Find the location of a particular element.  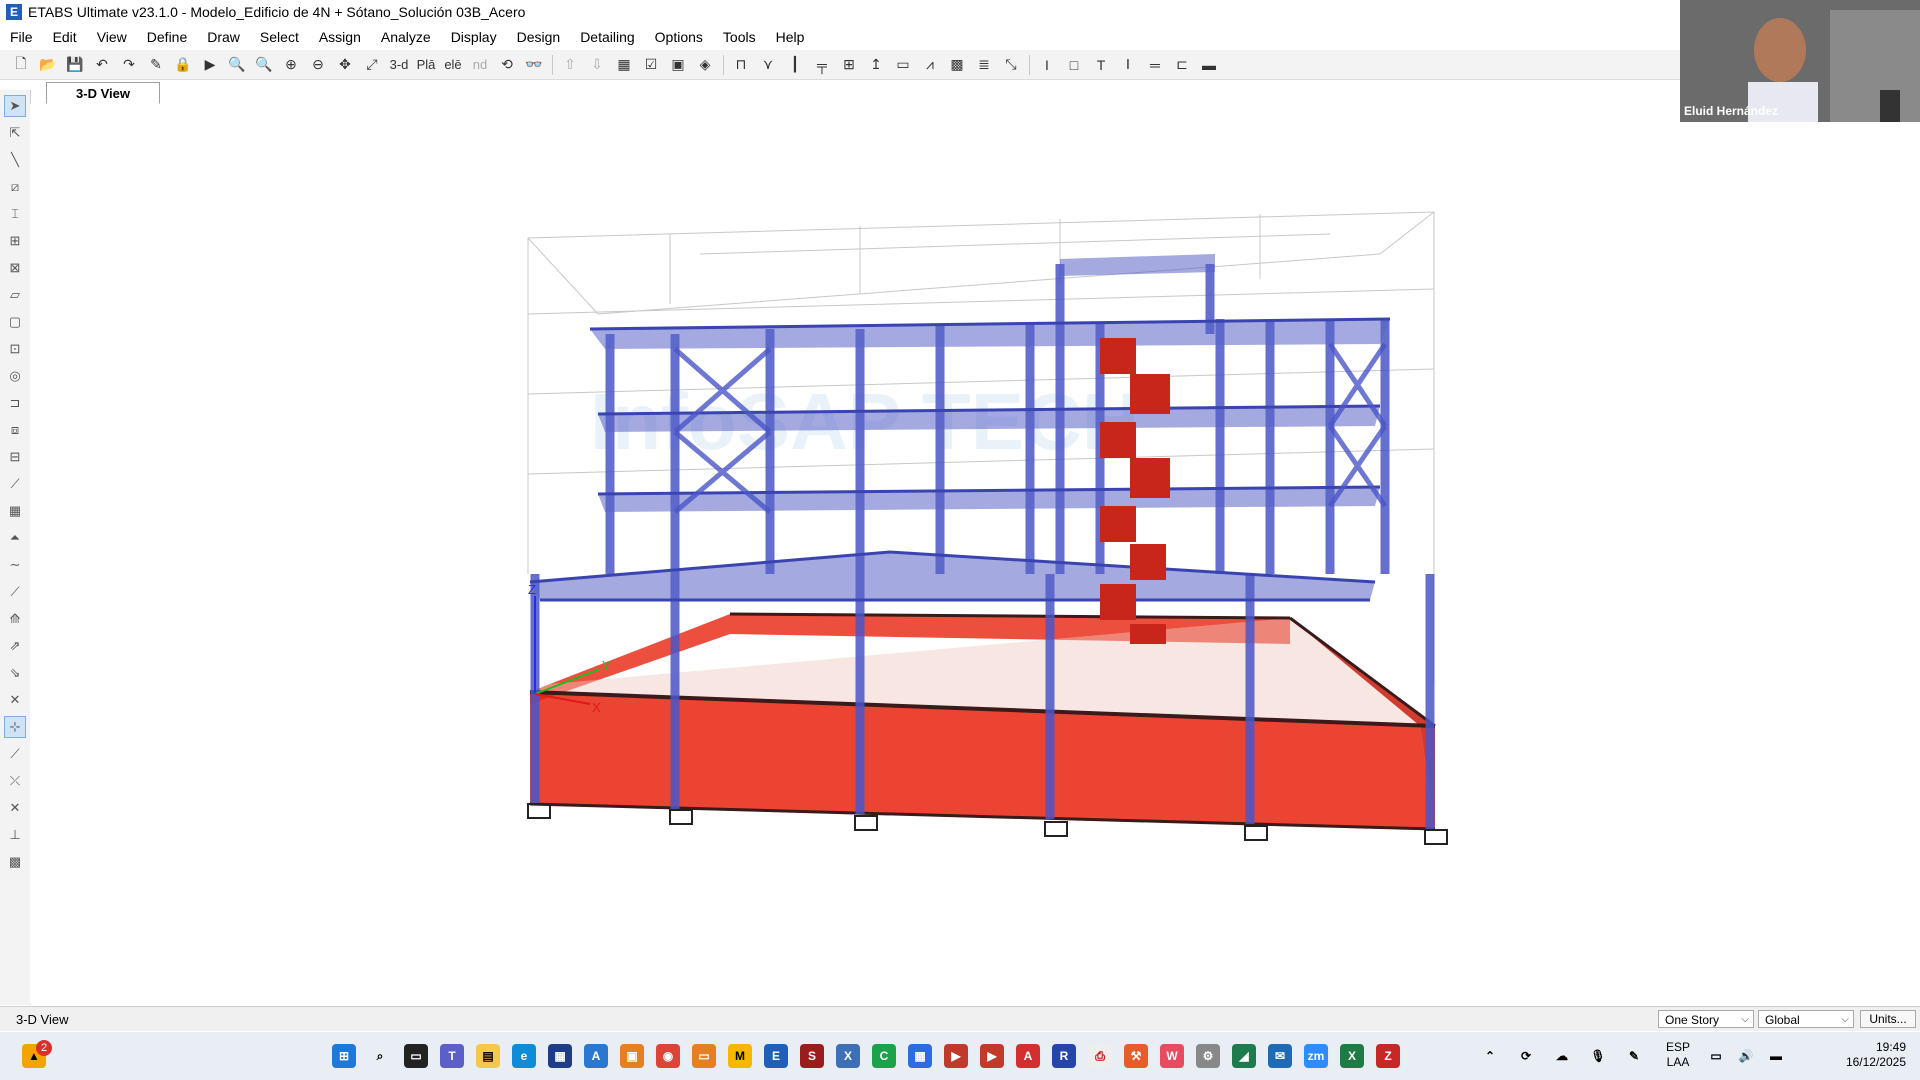

office-icon: ▣ is located at coordinates (632, 1056).